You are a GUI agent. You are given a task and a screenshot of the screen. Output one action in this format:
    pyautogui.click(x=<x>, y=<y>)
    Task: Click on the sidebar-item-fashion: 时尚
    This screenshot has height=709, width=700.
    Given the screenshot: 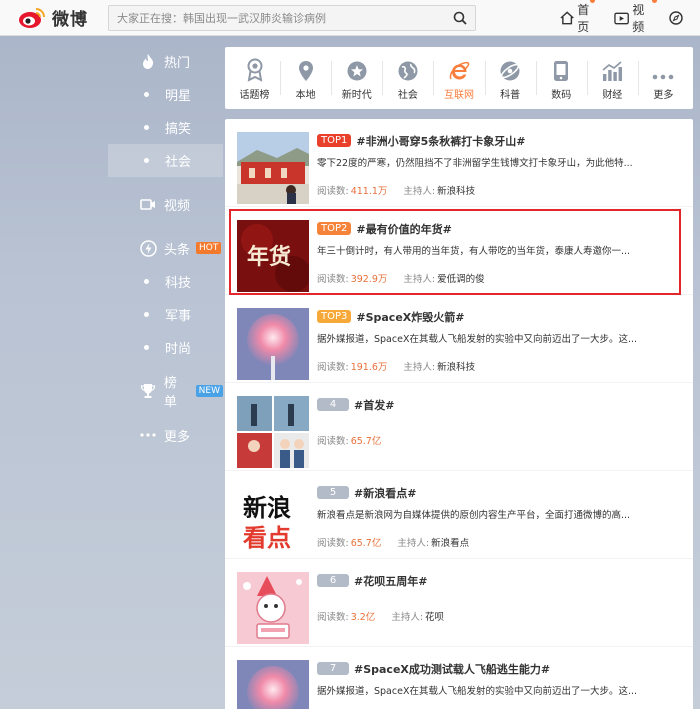 What is the action you would take?
    pyautogui.click(x=165, y=347)
    